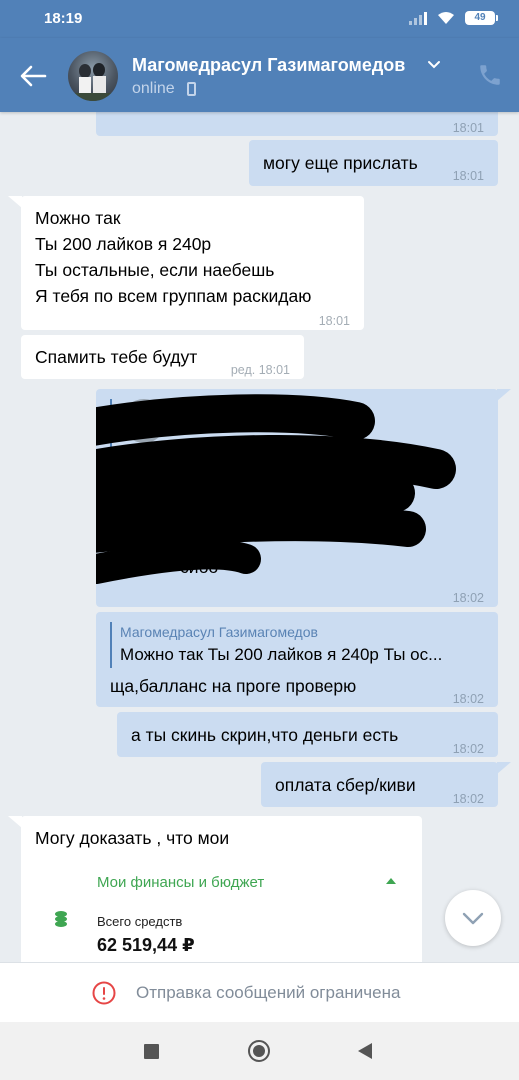  What do you see at coordinates (259, 19) in the screenshot?
I see `status-bar: 18:19 49` at bounding box center [259, 19].